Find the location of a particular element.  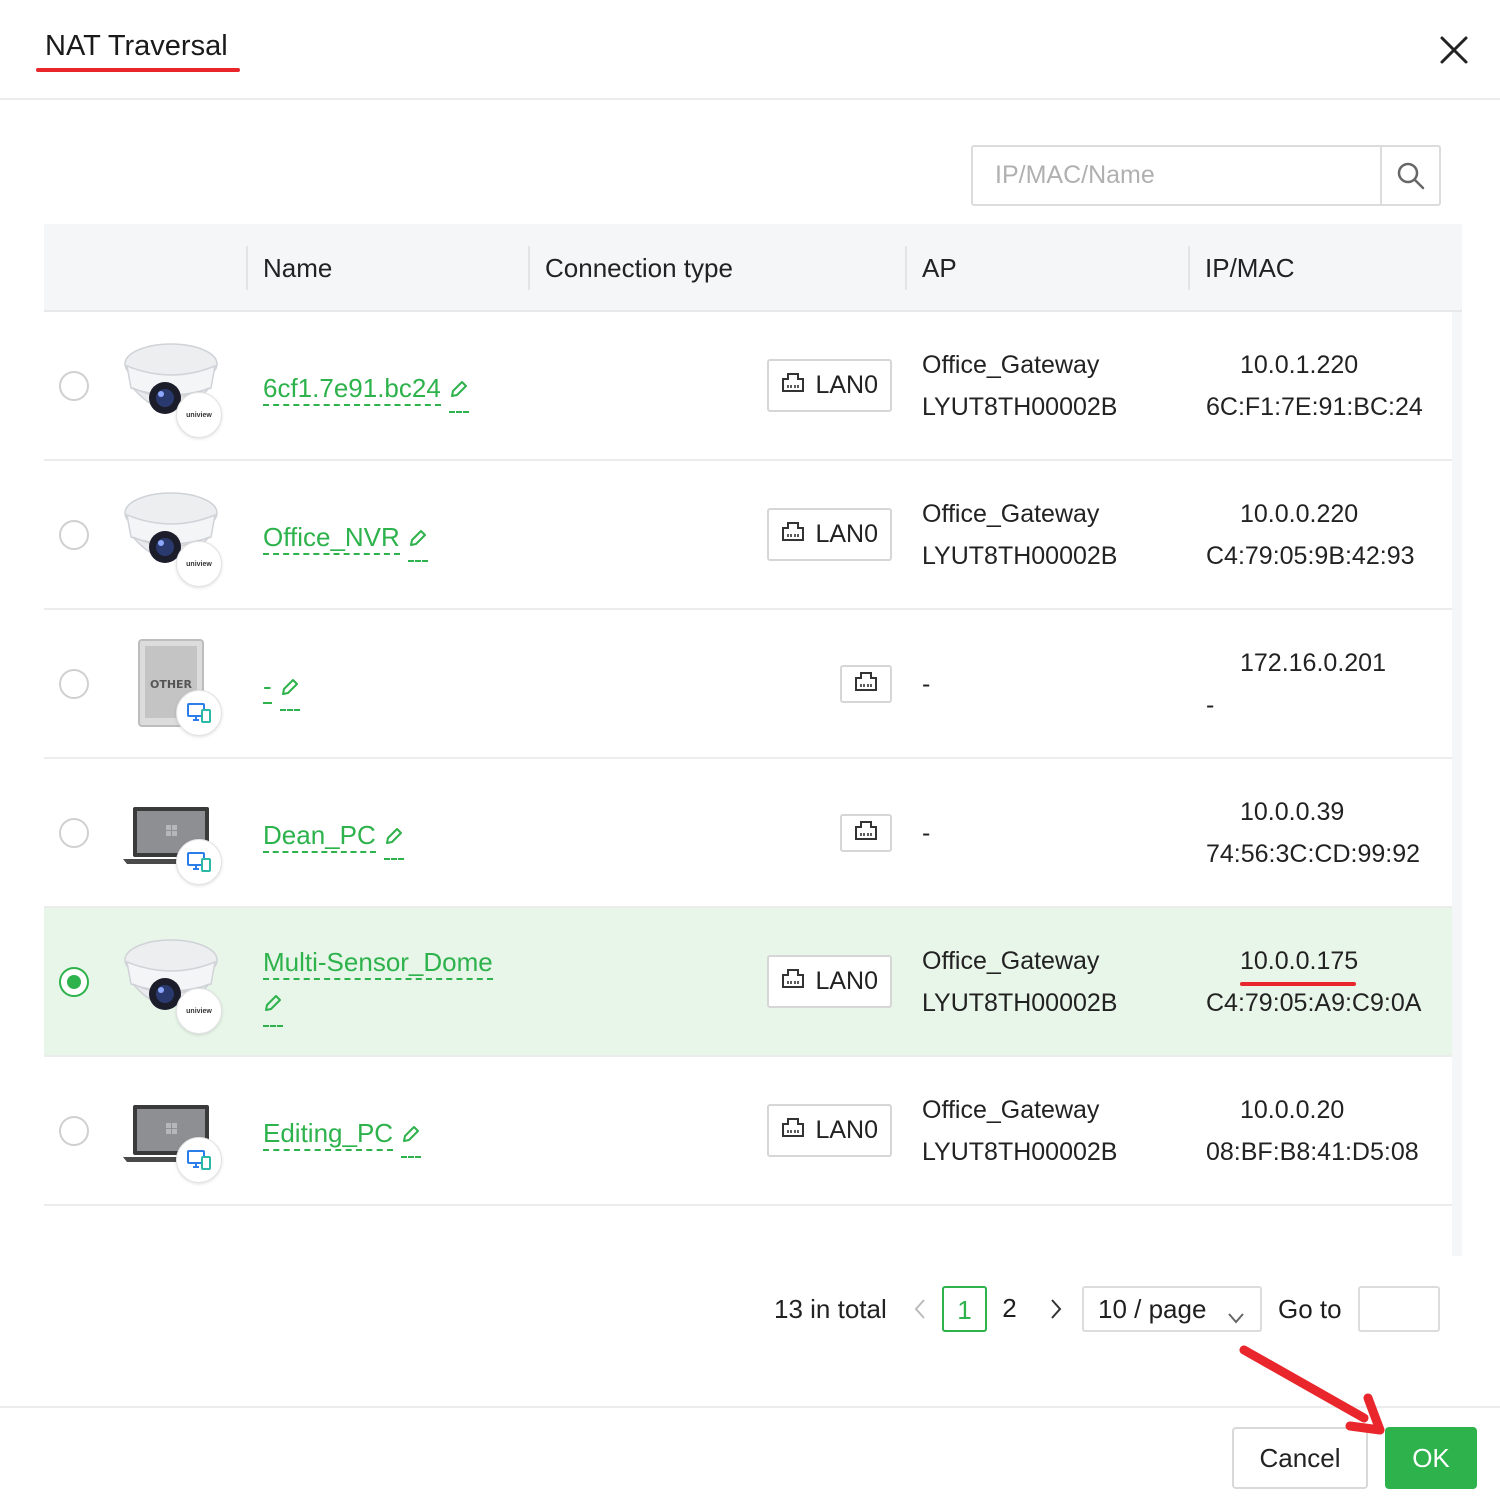

goto-label: Go to is located at coordinates (1310, 1309).